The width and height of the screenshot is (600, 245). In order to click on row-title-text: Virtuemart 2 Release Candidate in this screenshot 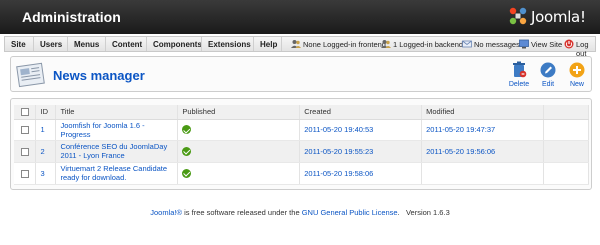, I will do `click(113, 168)`.